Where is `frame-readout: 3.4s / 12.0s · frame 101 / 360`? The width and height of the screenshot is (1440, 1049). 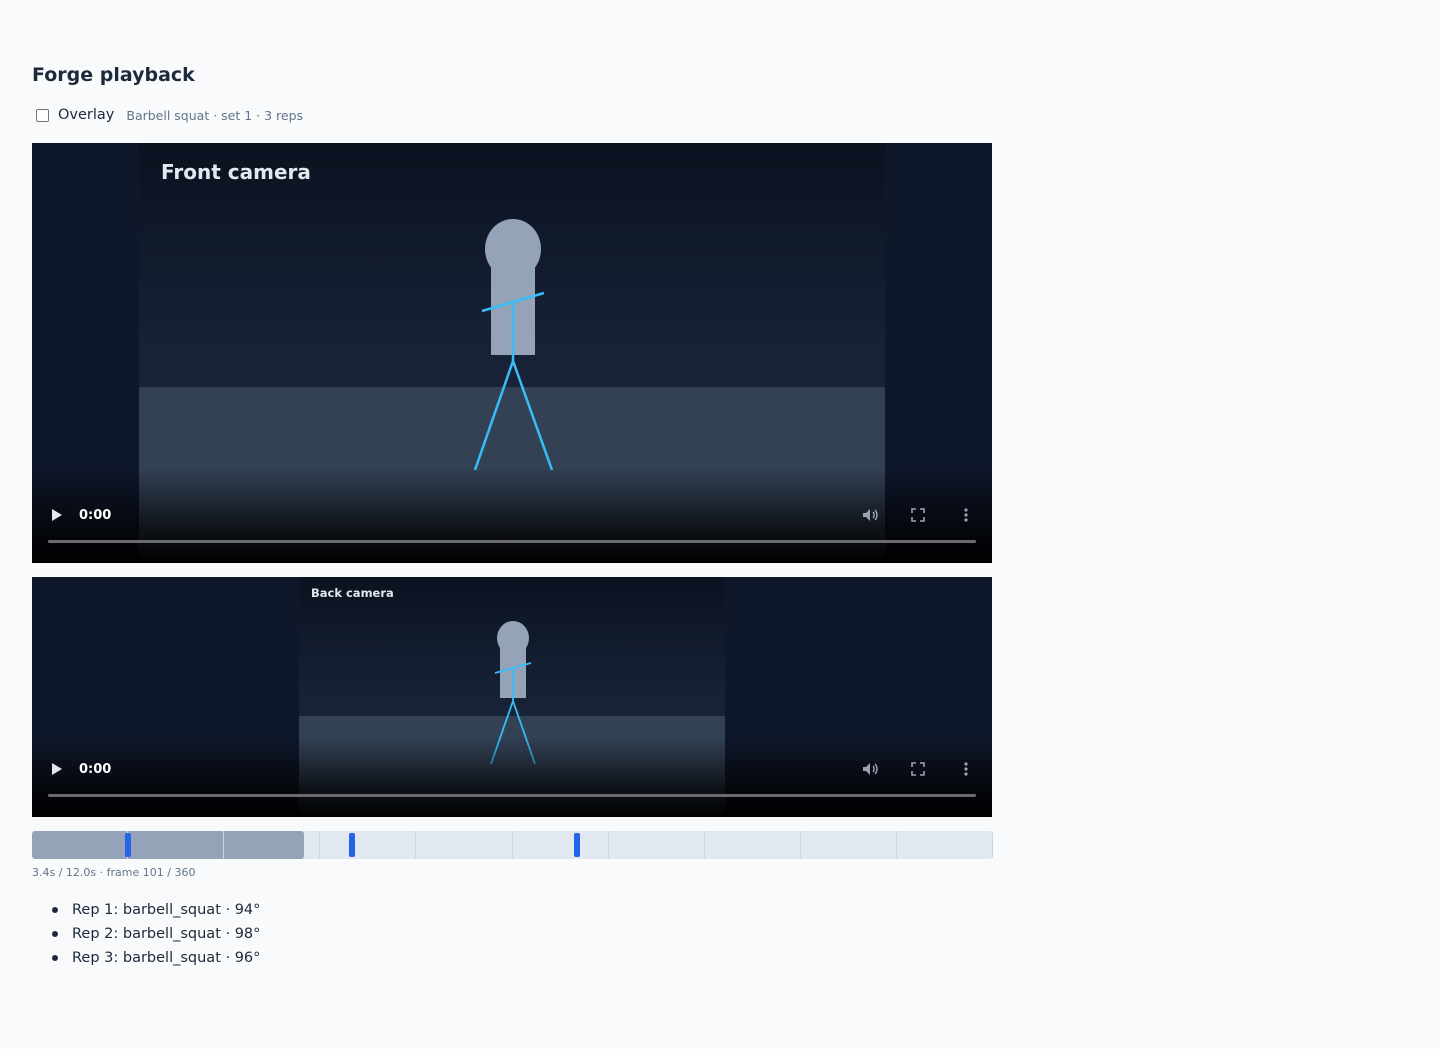 frame-readout: 3.4s / 12.0s · frame 101 / 360 is located at coordinates (114, 872).